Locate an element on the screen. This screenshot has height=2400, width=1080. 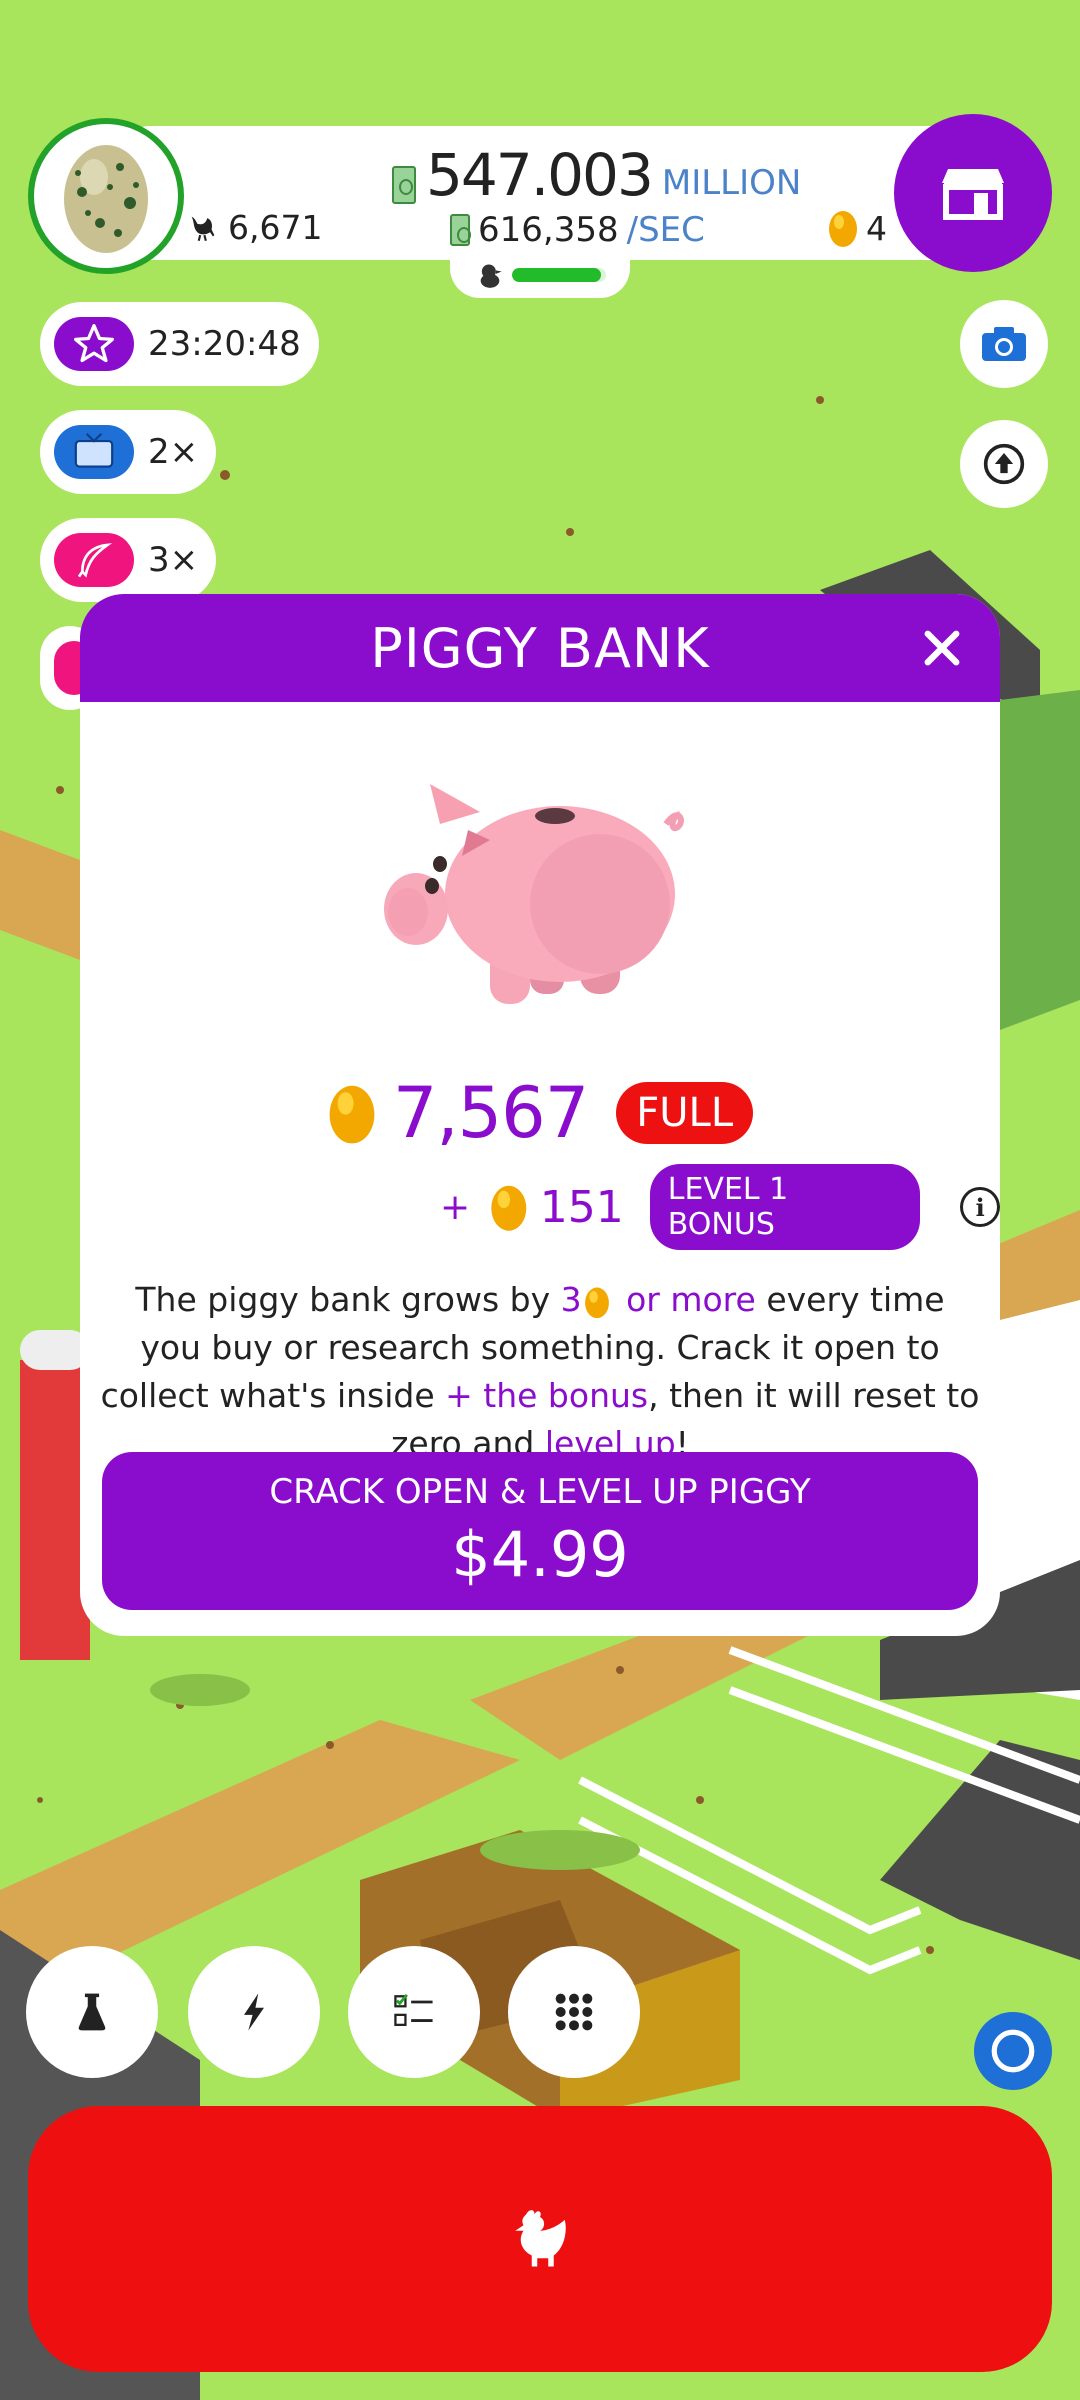
boosts-button is located at coordinates (254, 2012).